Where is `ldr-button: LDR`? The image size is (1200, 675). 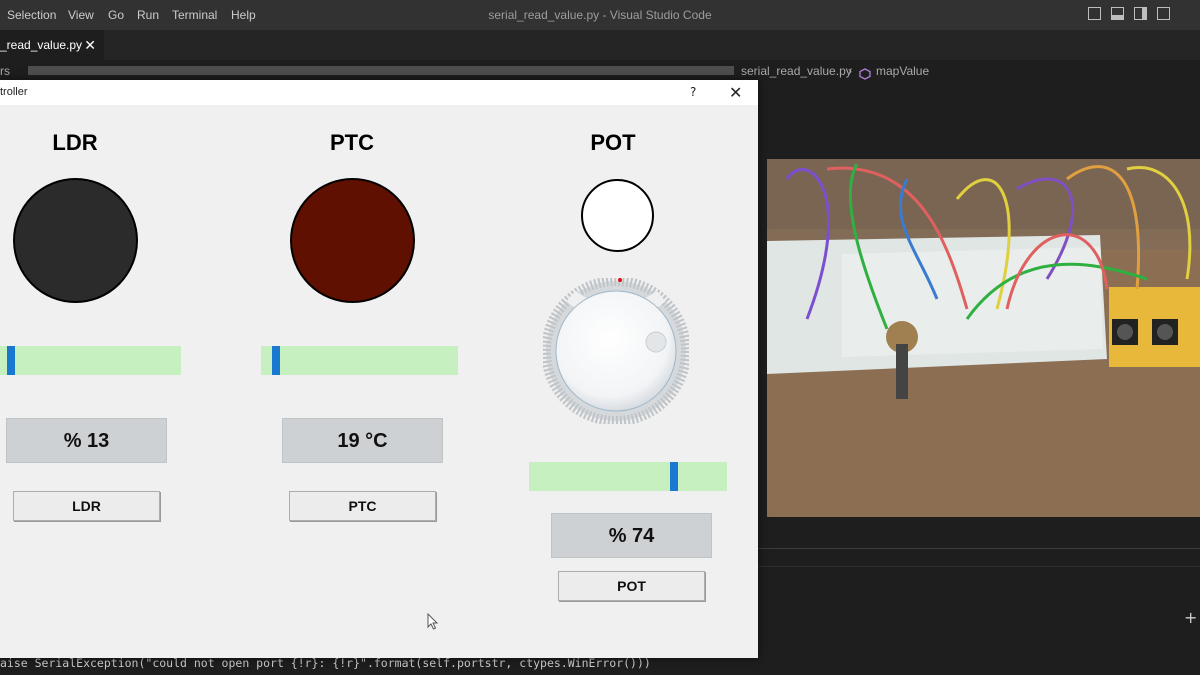
ldr-button: LDR is located at coordinates (86, 506).